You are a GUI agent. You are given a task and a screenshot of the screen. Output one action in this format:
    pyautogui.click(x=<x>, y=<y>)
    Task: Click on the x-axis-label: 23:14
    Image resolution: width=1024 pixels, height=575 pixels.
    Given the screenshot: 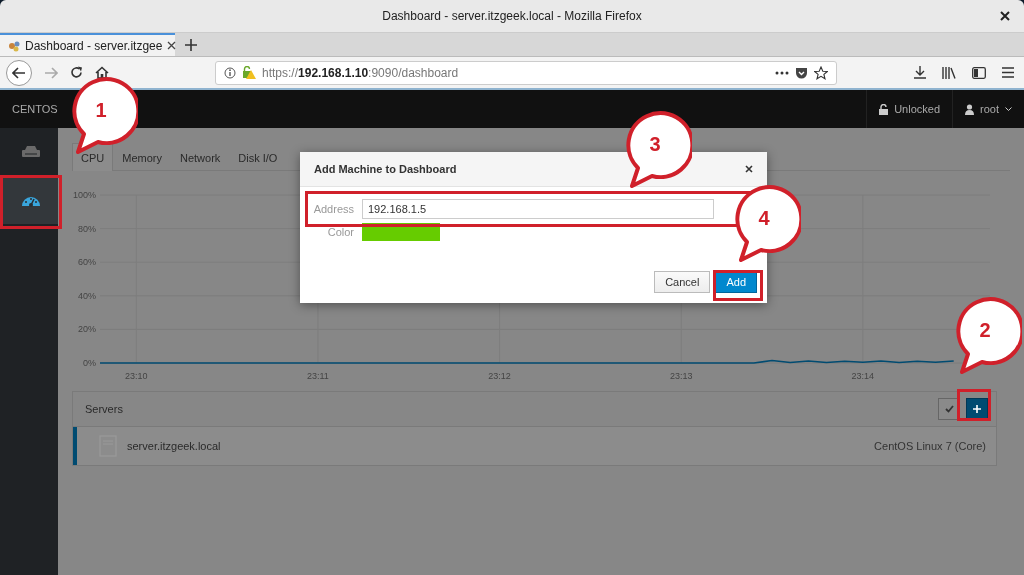 What is the action you would take?
    pyautogui.click(x=863, y=376)
    